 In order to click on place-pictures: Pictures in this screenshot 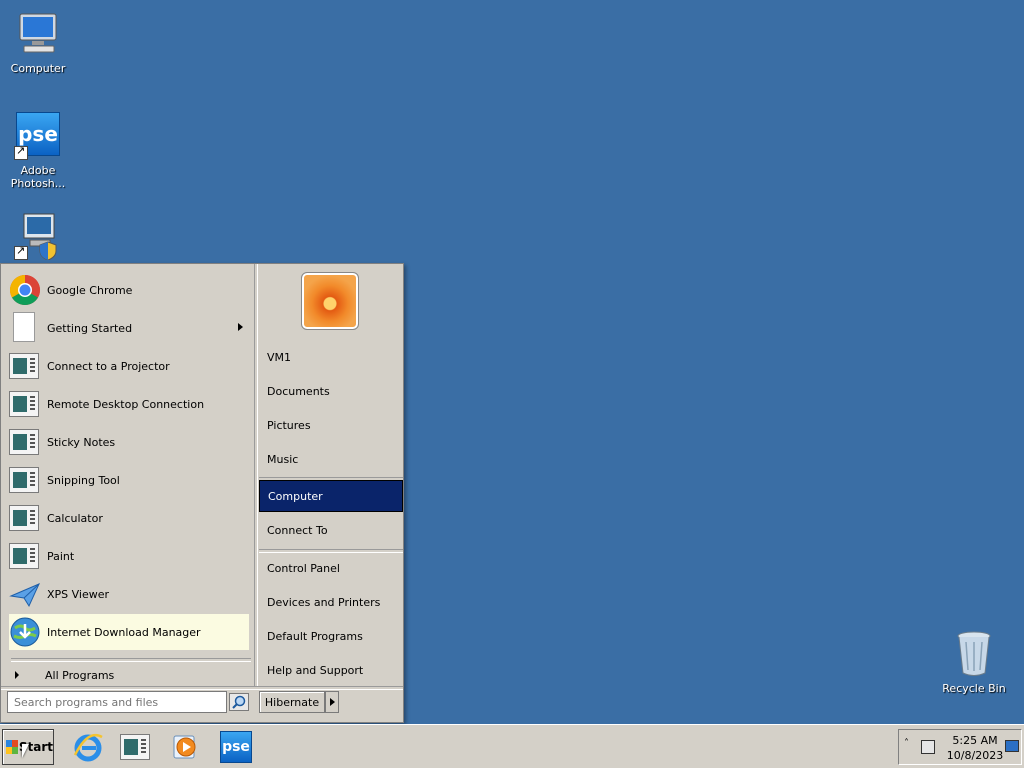, I will do `click(331, 425)`.